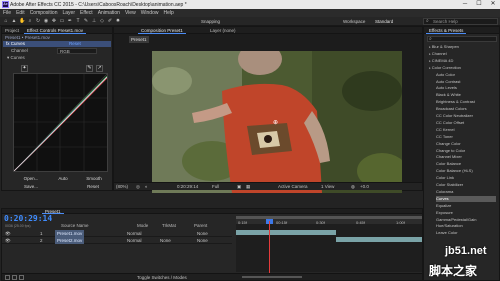 The width and height of the screenshot is (500, 281). I want to click on search-help-input: ⌕ Search Help, so click(460, 21).